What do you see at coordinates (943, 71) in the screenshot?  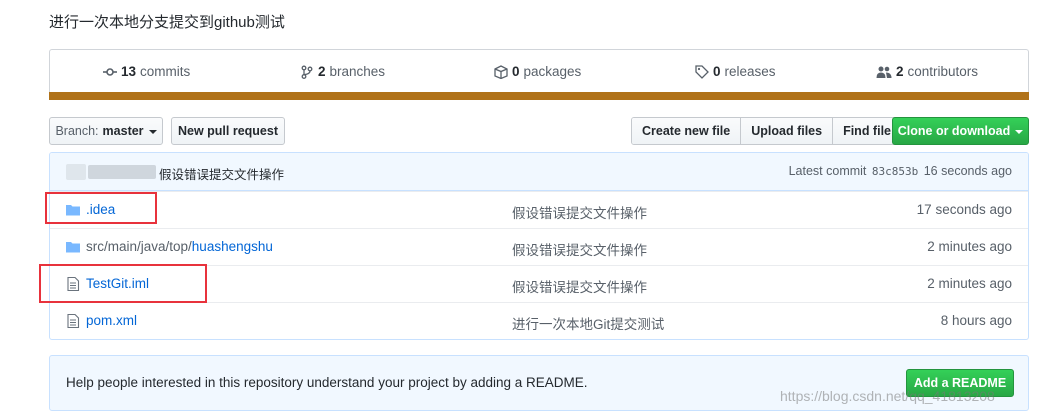 I see `contributors-label: contributors` at bounding box center [943, 71].